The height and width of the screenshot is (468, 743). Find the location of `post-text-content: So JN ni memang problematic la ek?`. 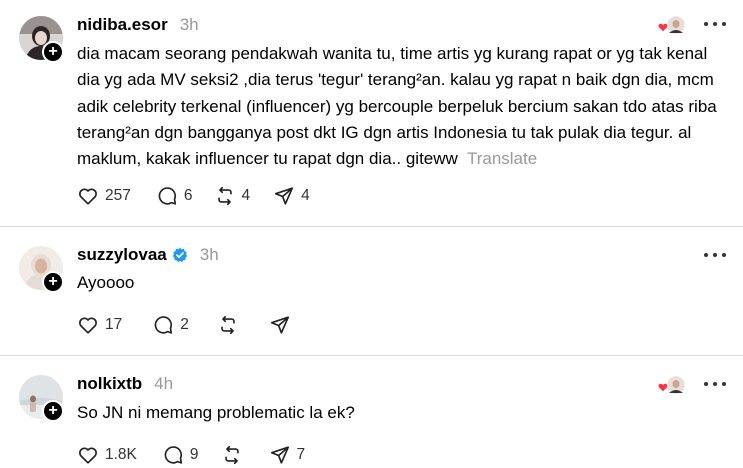

post-text-content: So JN ni memang problematic la ek? is located at coordinates (216, 412).